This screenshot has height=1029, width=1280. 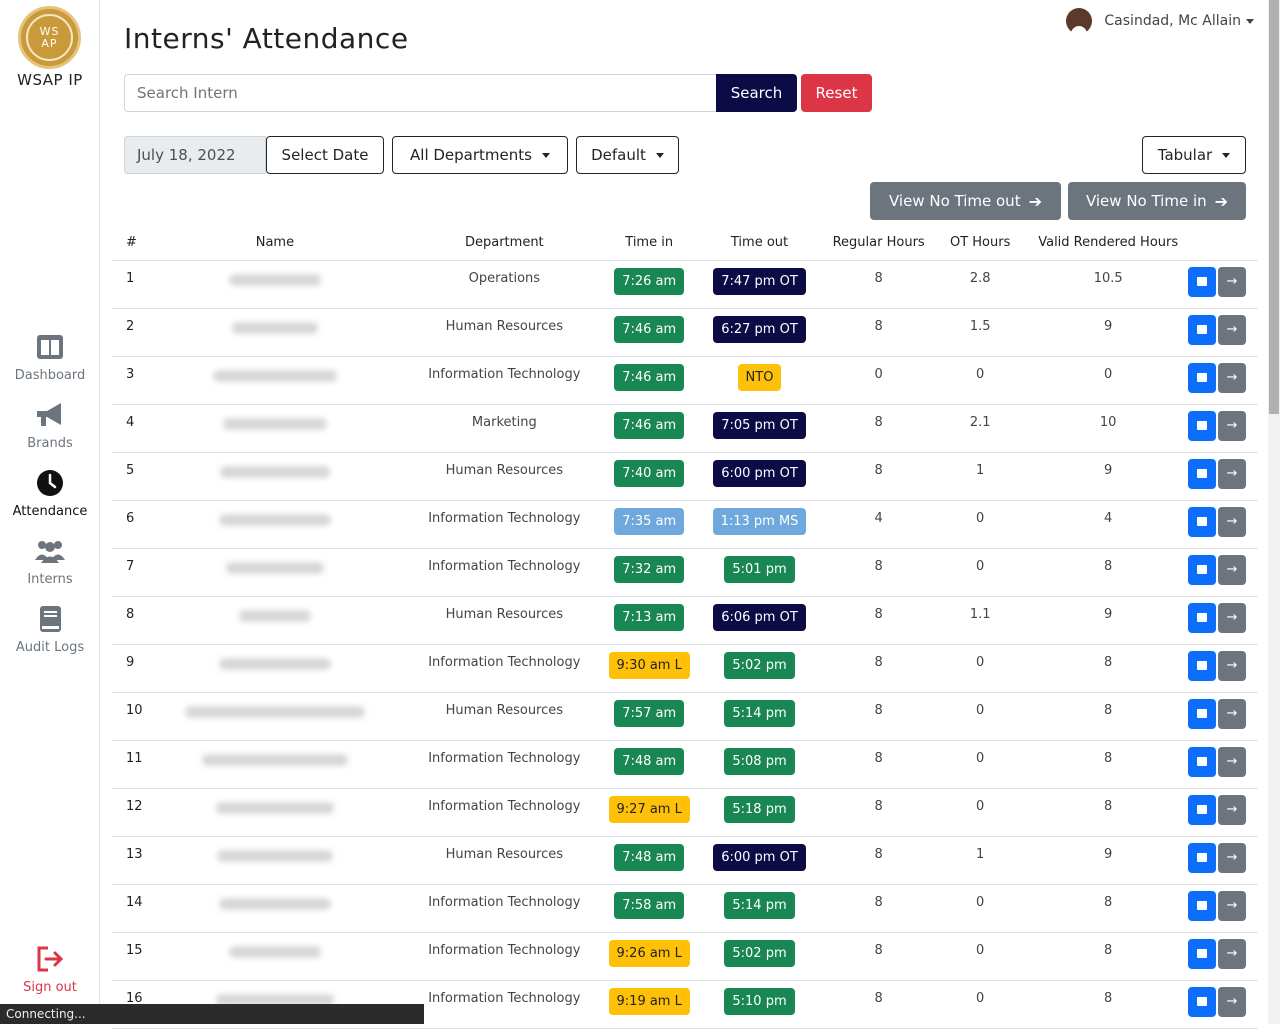 I want to click on col-header-time-out: Time out, so click(x=759, y=243).